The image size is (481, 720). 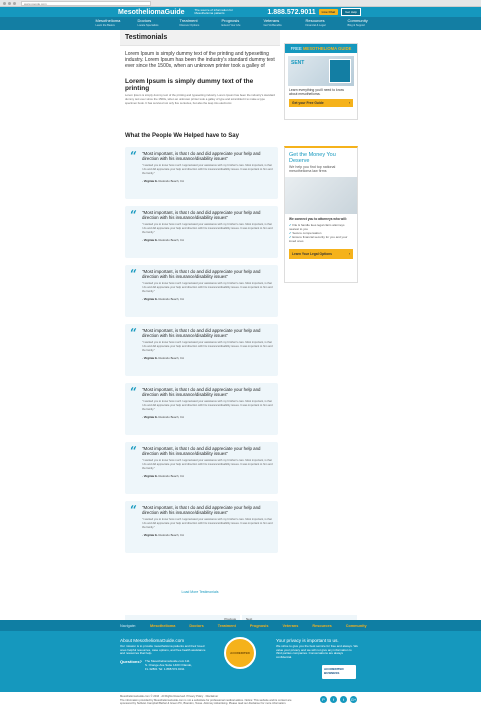 I want to click on guide-heading: FREE MESOTHELIOMA GUIDE, so click(x=321, y=48).